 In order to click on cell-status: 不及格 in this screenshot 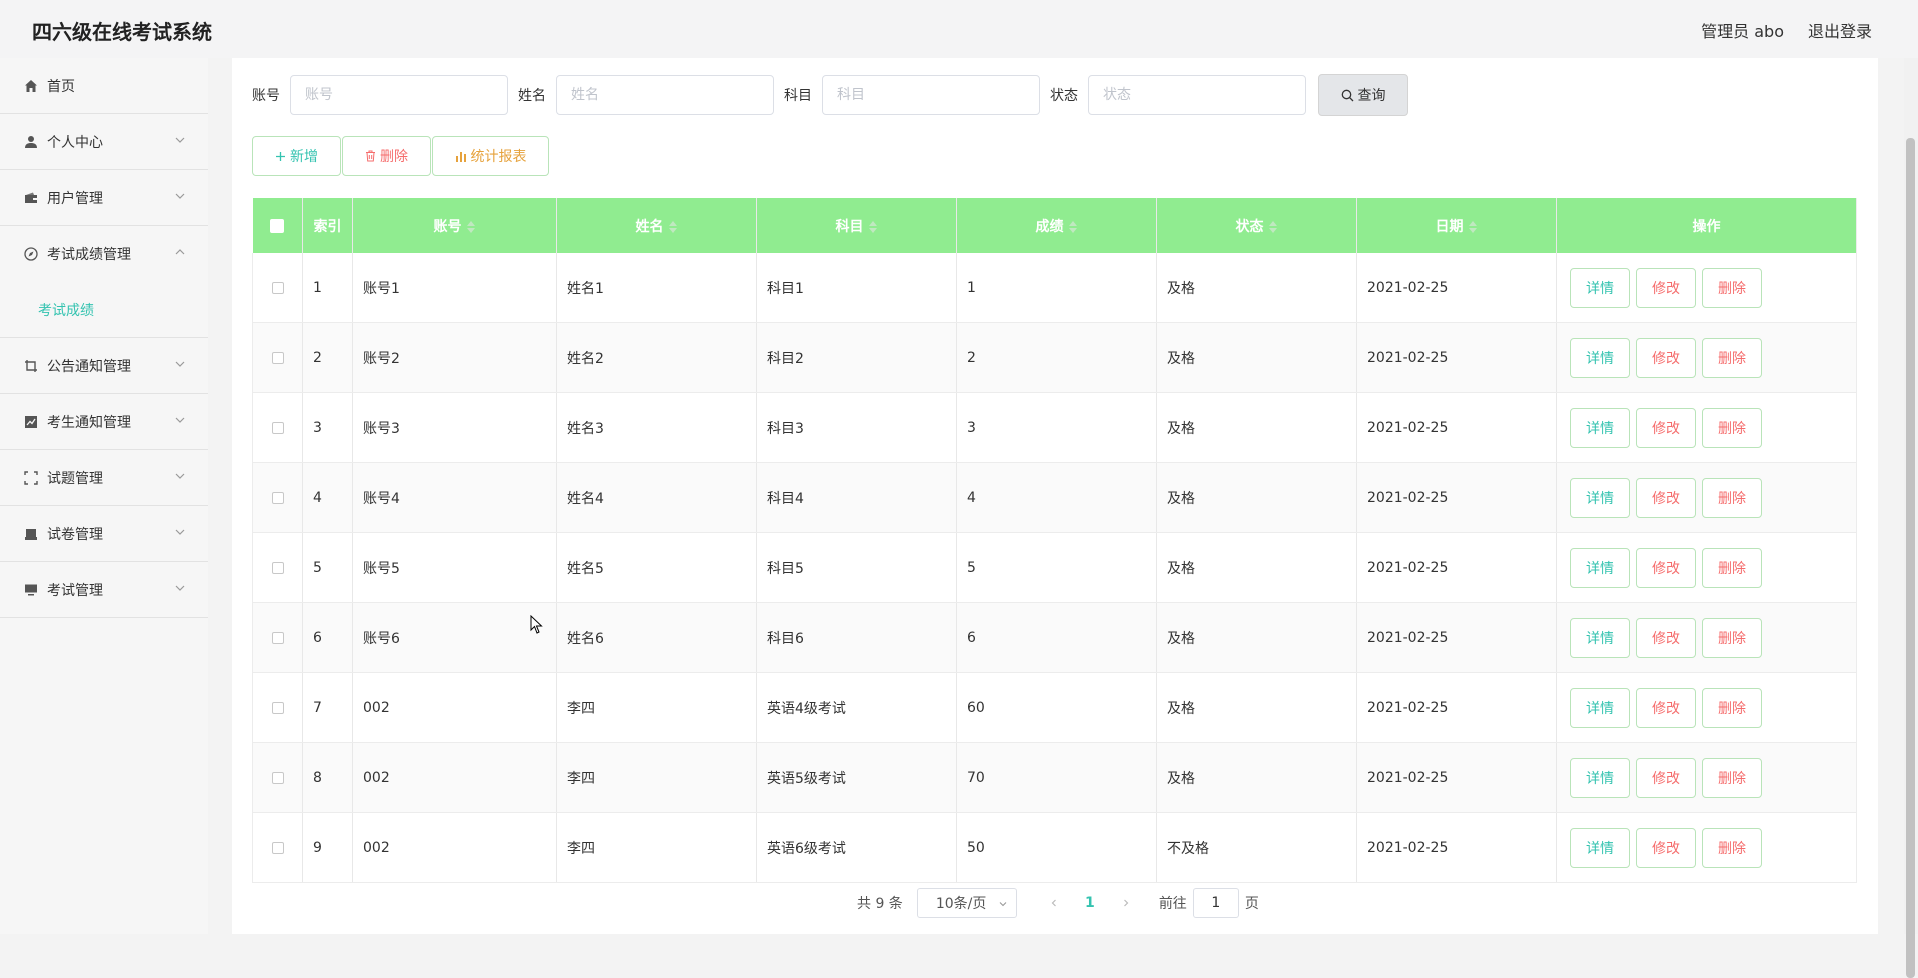, I will do `click(1256, 847)`.